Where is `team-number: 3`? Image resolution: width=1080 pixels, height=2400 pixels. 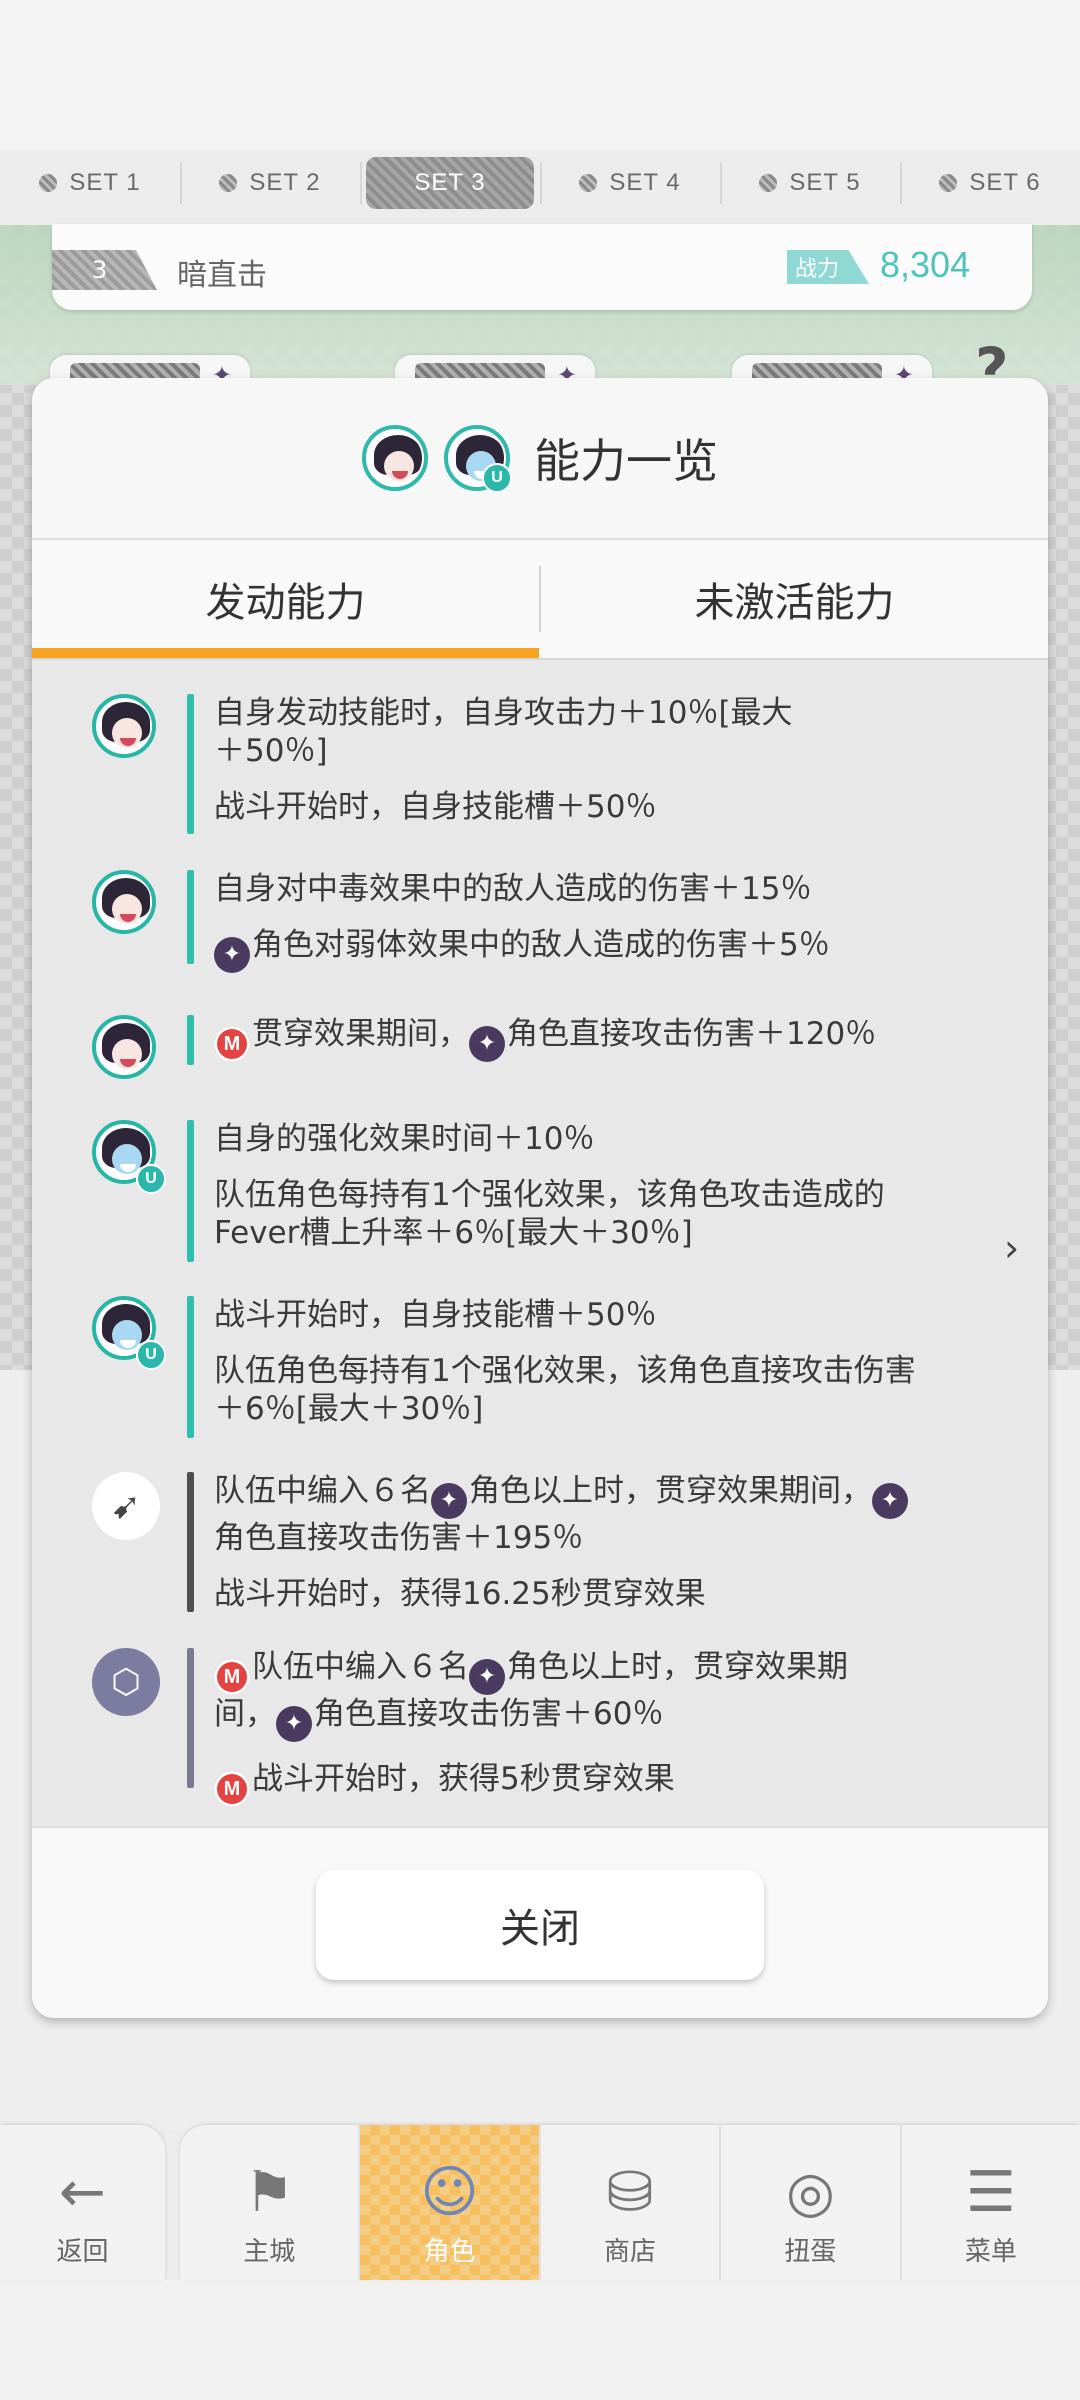
team-number: 3 is located at coordinates (104, 270).